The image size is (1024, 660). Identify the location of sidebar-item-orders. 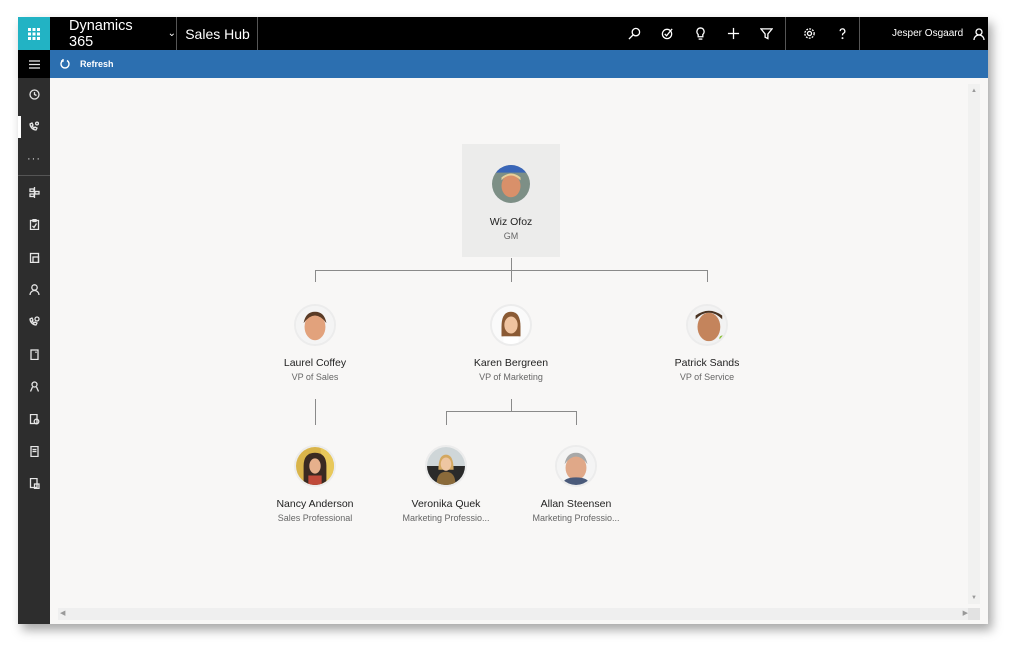
(34, 451).